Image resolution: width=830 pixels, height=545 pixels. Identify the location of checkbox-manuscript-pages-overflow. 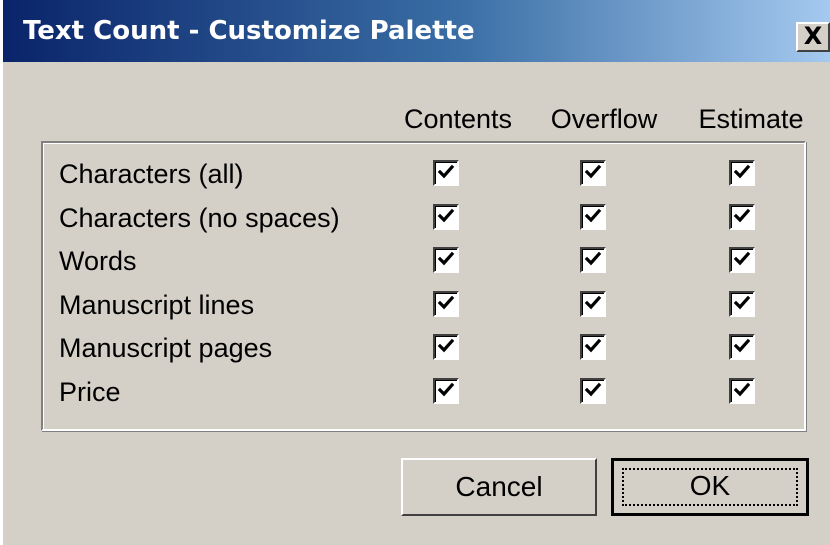
(593, 347).